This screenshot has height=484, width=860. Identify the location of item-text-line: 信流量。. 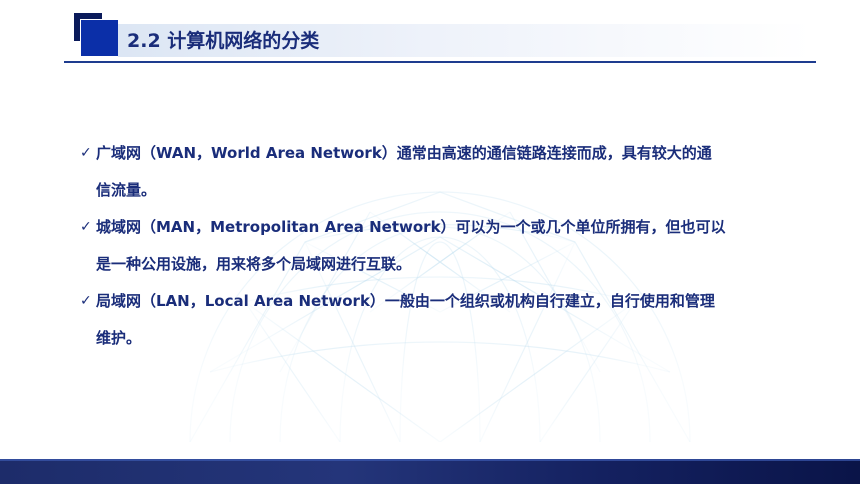
(126, 190).